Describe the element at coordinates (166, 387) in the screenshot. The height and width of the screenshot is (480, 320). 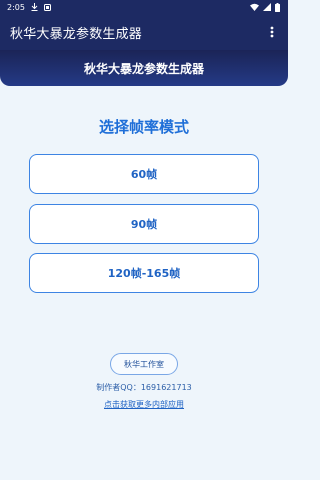
I see `author-qq: 1691621713` at that location.